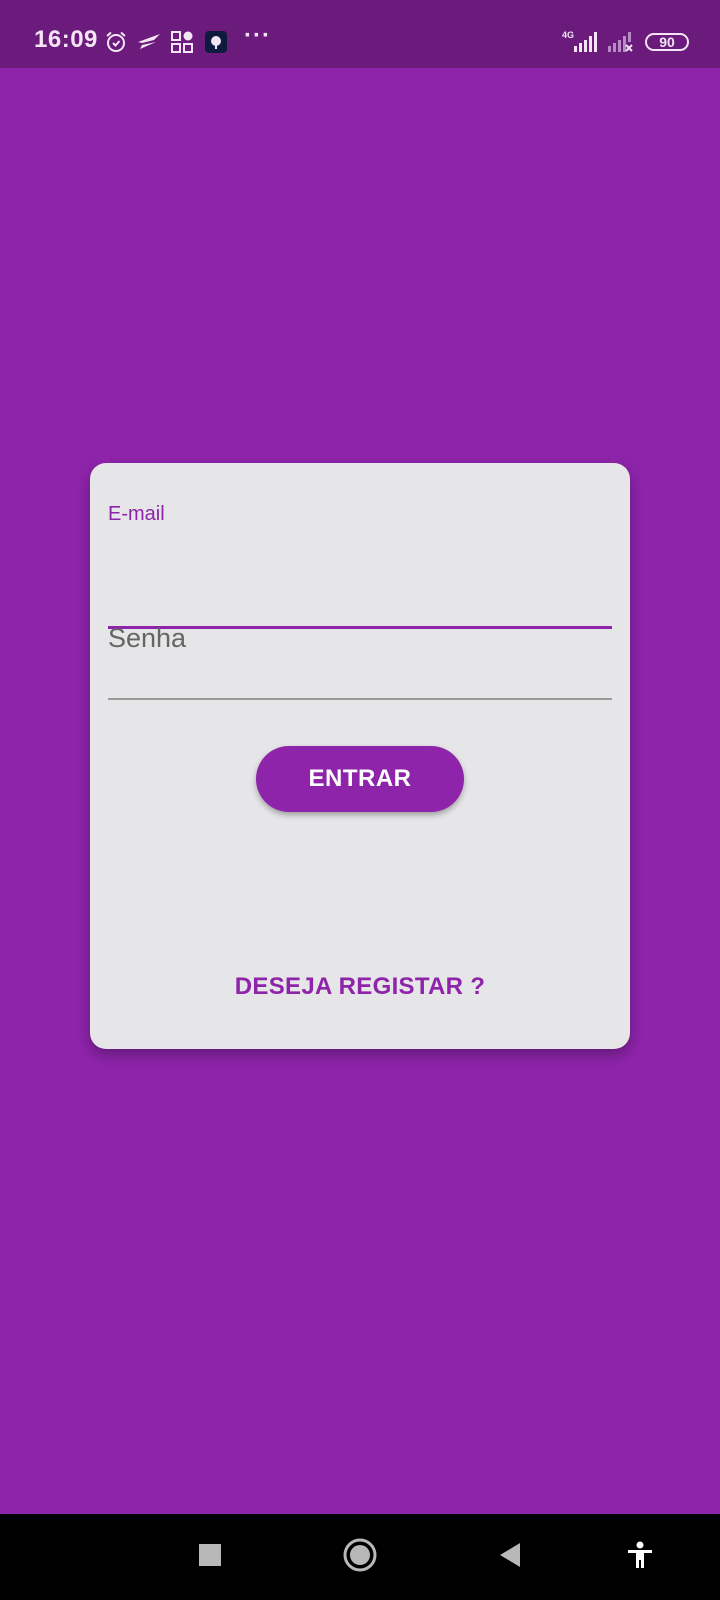 The height and width of the screenshot is (1600, 720). I want to click on navigation-bar, so click(360, 1557).